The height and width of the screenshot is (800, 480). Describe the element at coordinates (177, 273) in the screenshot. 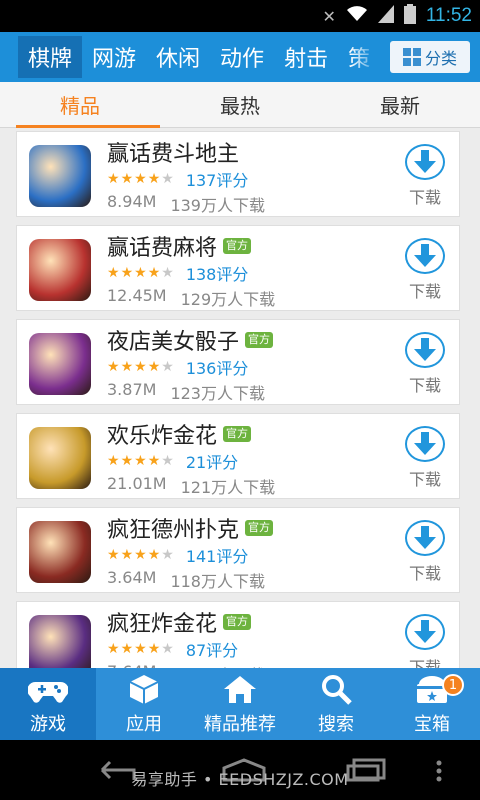

I see `rating-row: ★ ★ ★ ★ ★ 138评分` at that location.